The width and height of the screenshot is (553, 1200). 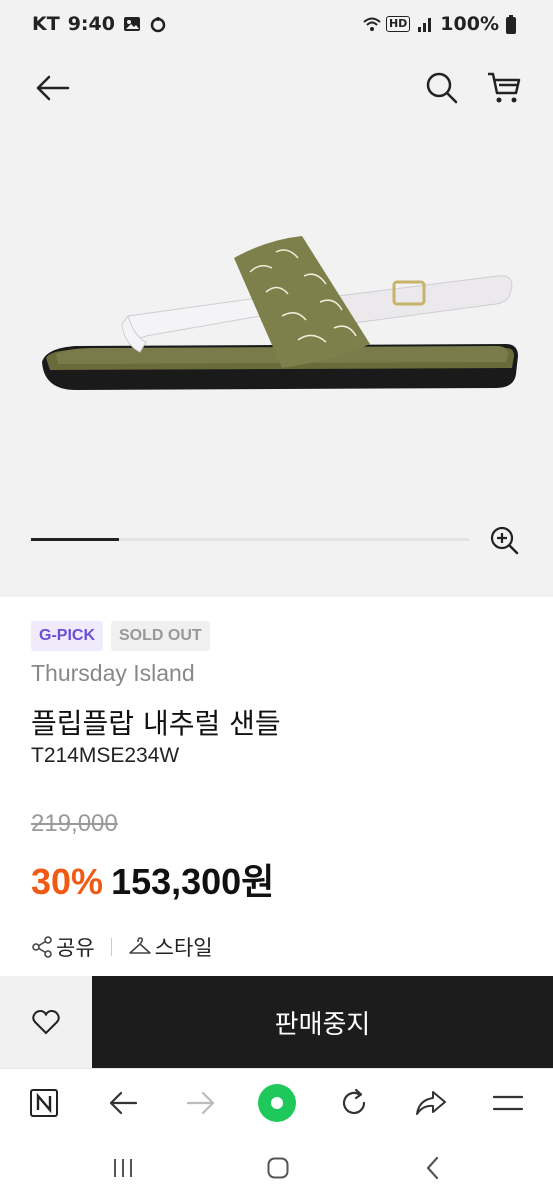 I want to click on naver-home-button, so click(x=44, y=1103).